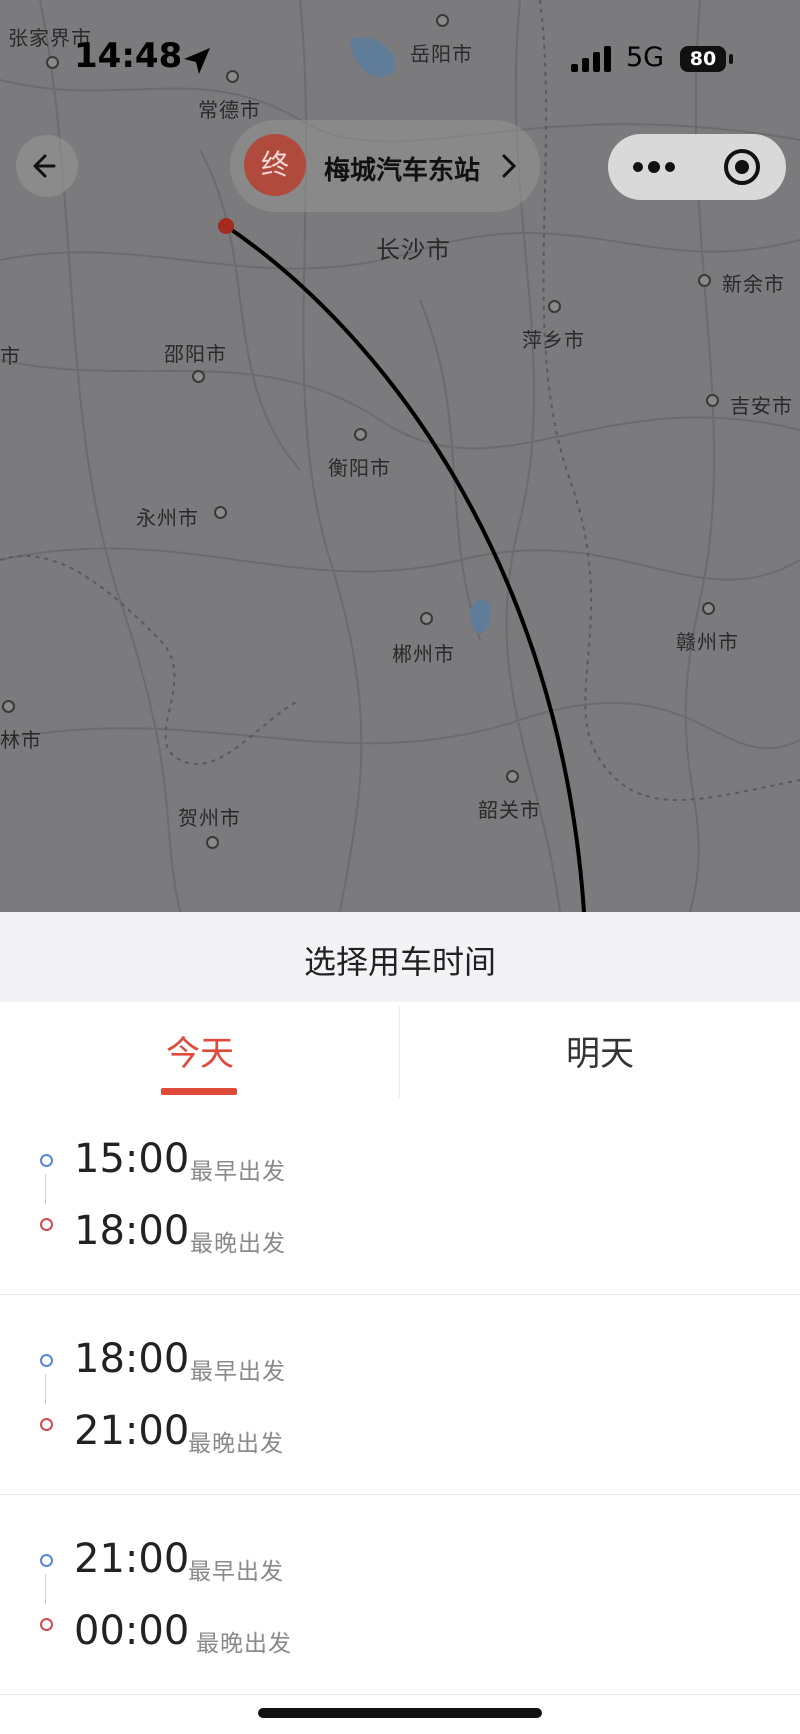 The width and height of the screenshot is (800, 1734). I want to click on city-label: 萍乡市, so click(553, 340).